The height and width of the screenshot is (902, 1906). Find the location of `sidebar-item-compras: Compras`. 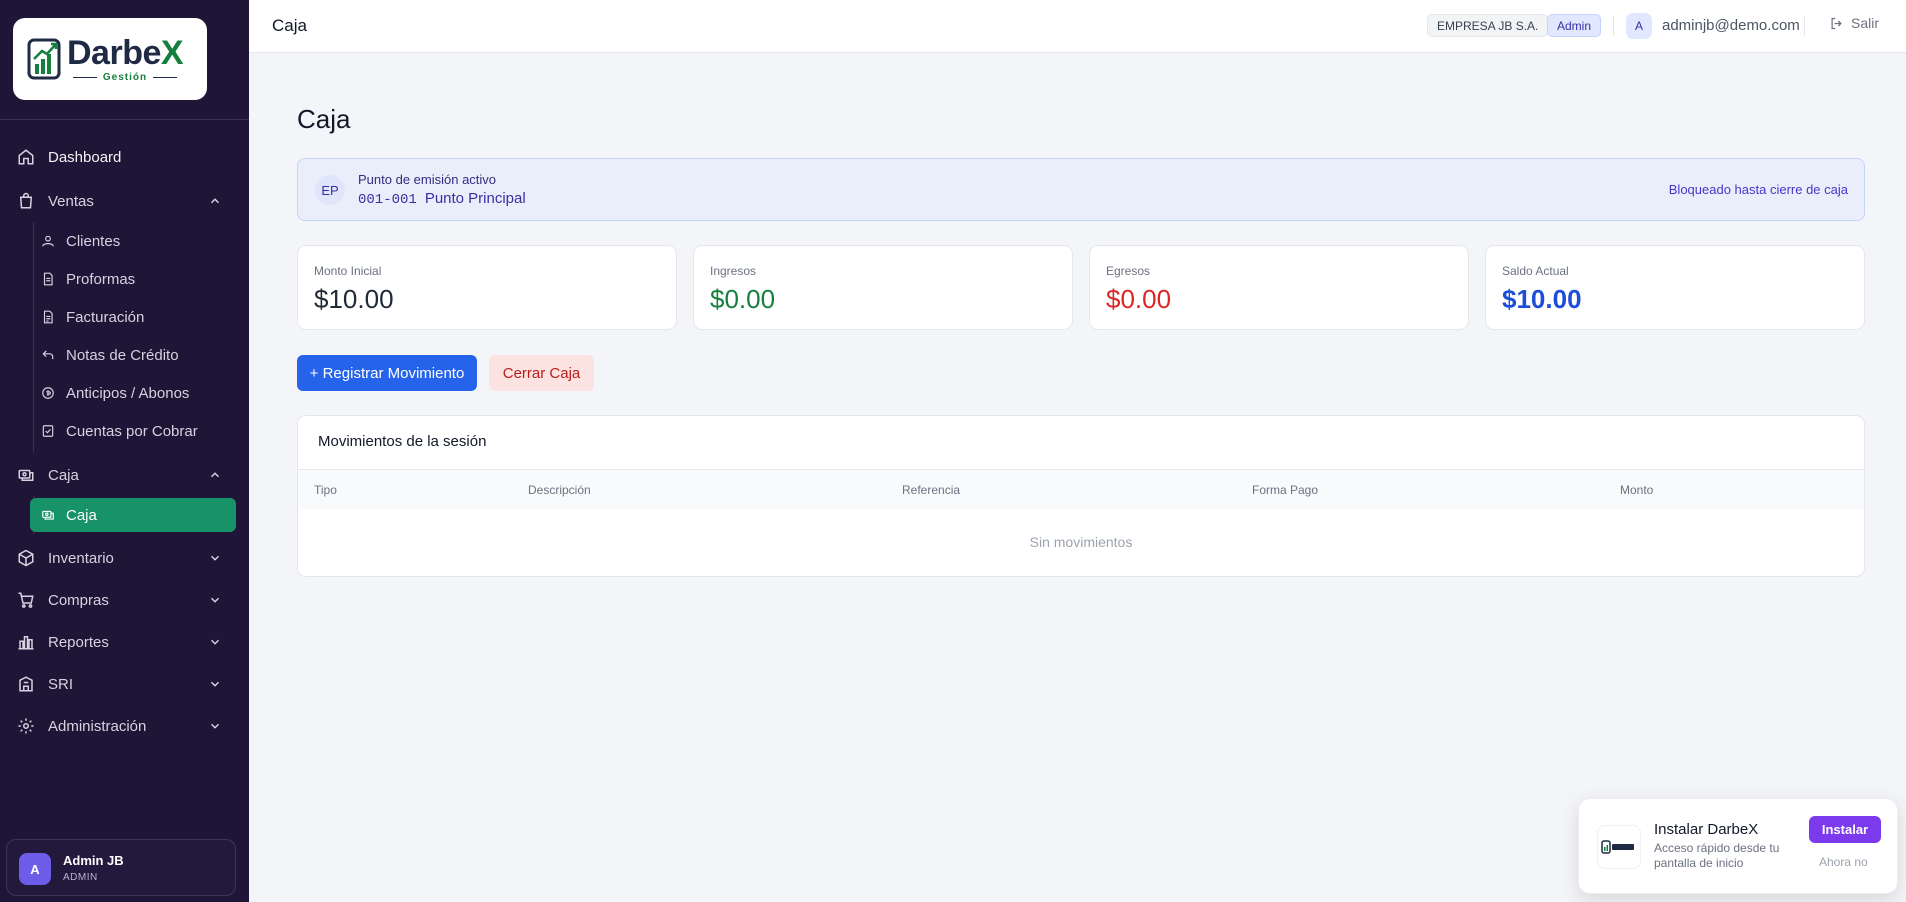

sidebar-item-compras: Compras is located at coordinates (124, 600).